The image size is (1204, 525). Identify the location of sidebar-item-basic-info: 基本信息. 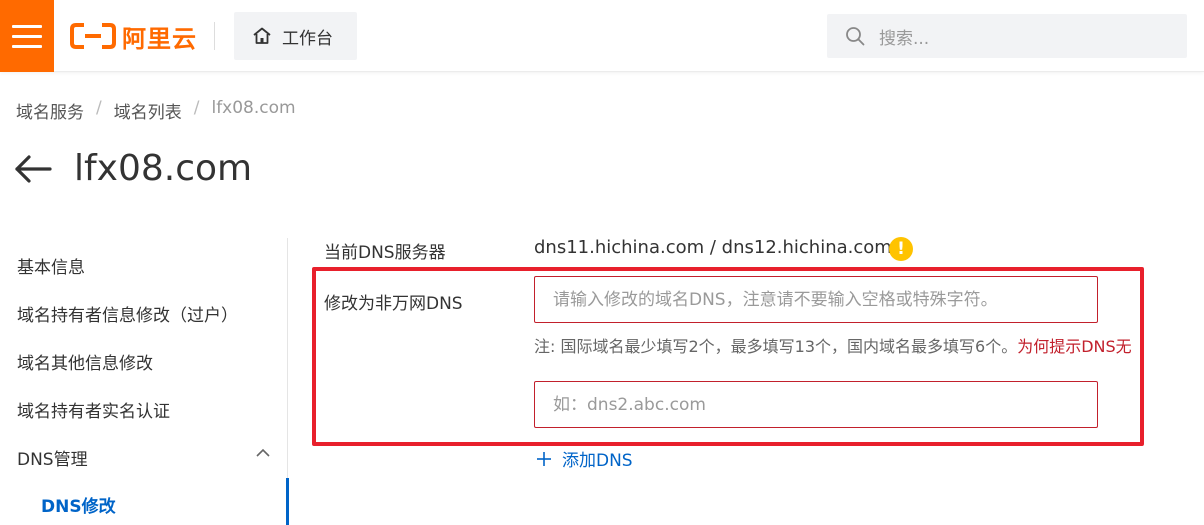
(51, 265).